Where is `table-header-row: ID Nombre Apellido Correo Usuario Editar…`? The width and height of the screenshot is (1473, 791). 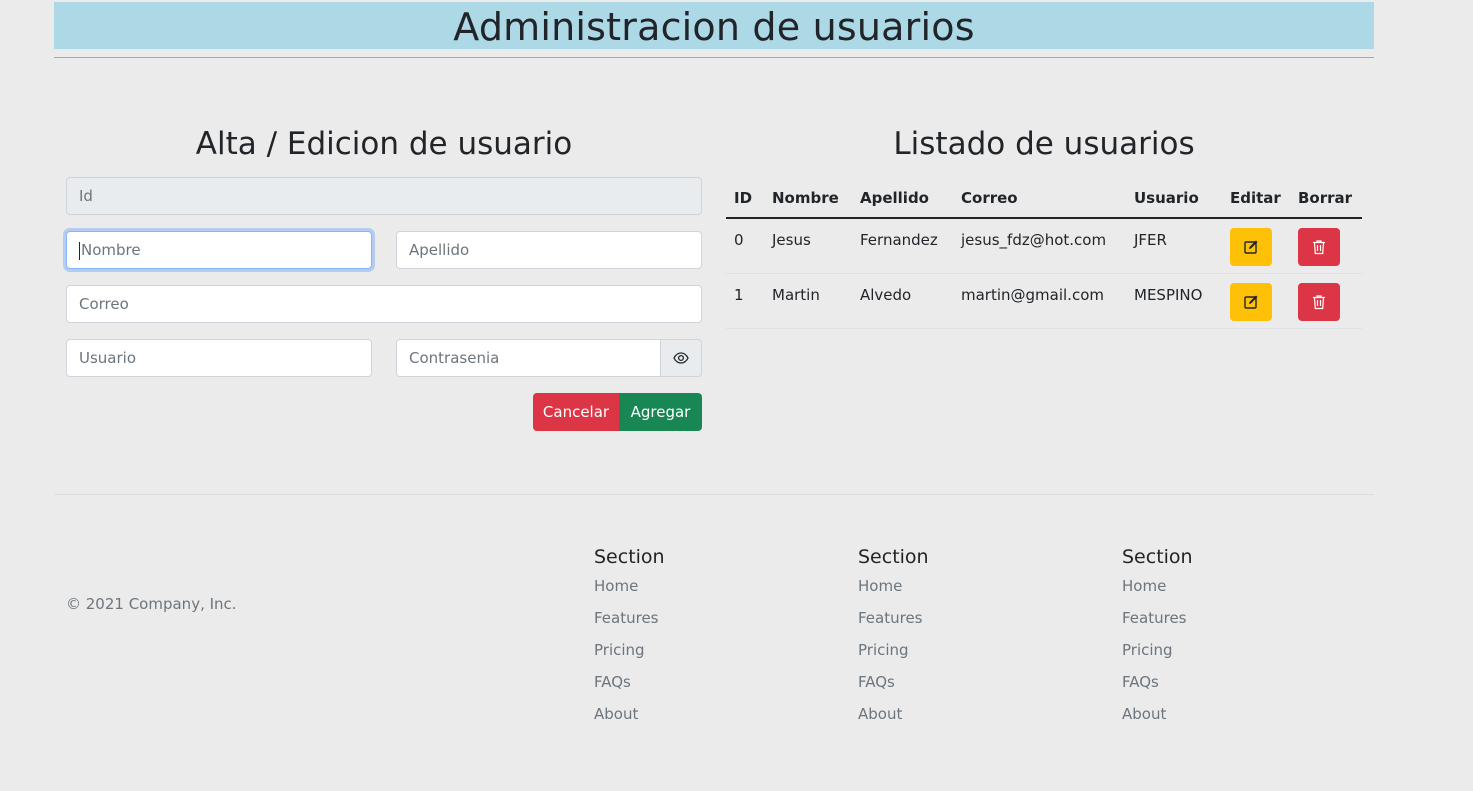 table-header-row: ID Nombre Apellido Correo Usuario Editar… is located at coordinates (1044, 198).